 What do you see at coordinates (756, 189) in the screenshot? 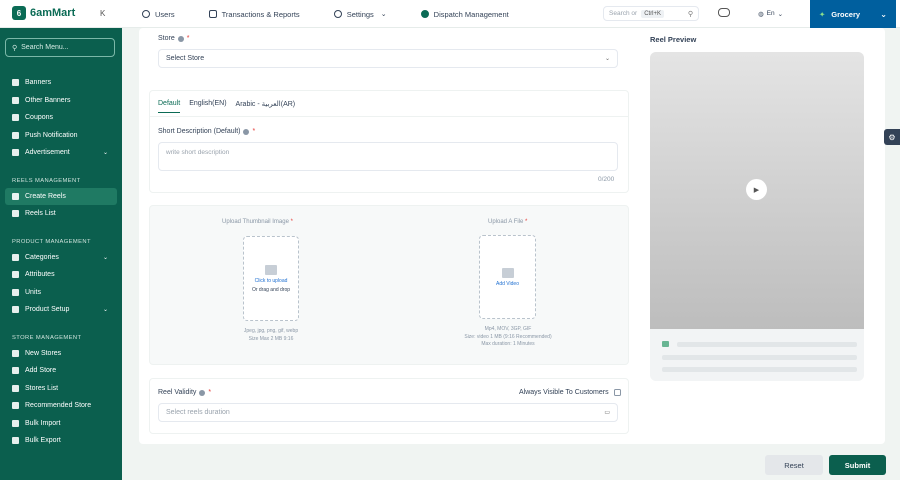
I see `play-icon: ▶` at bounding box center [756, 189].